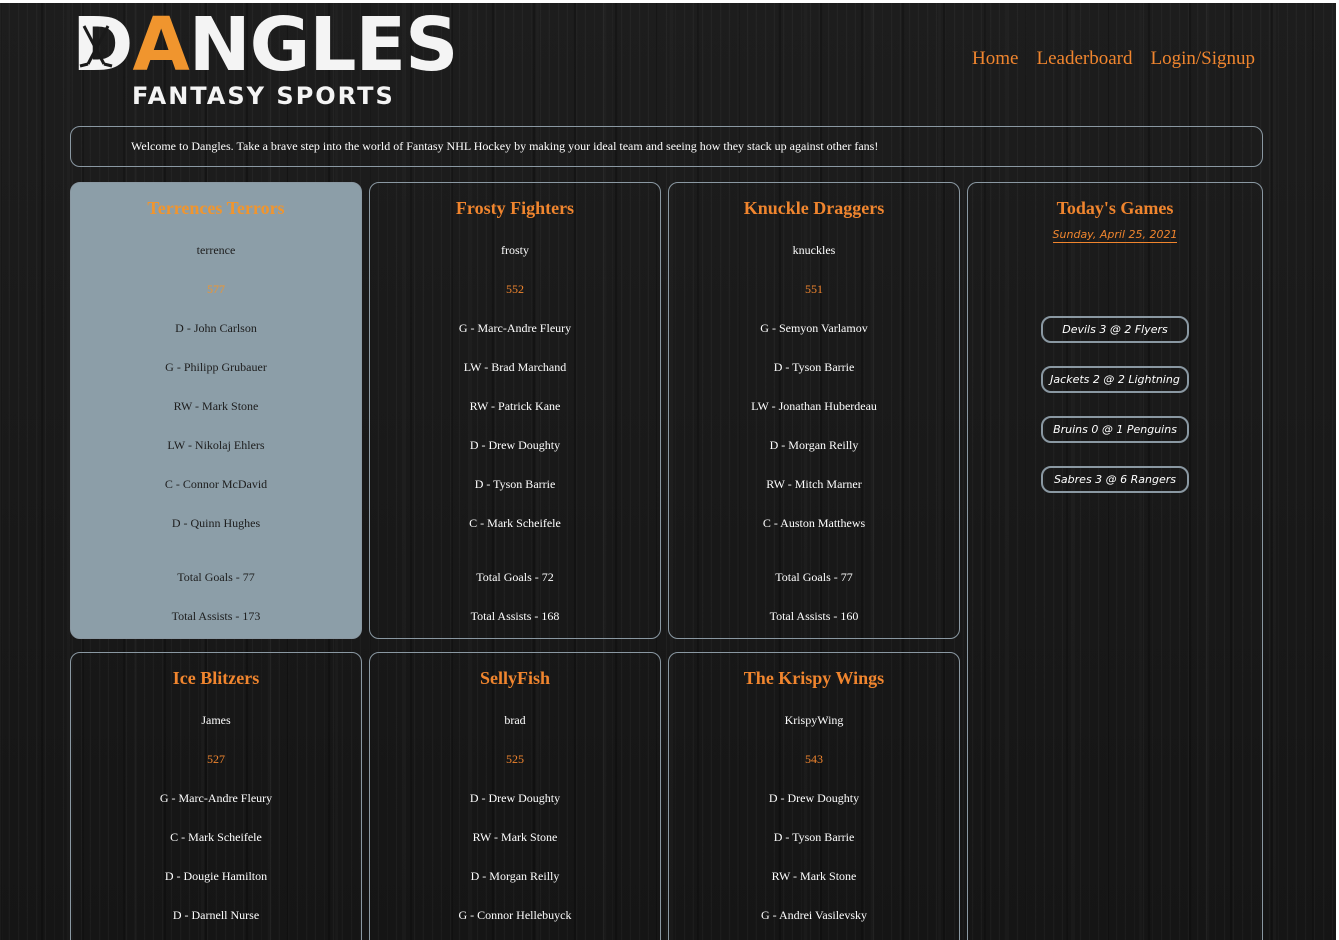 The width and height of the screenshot is (1339, 940). Describe the element at coordinates (1115, 479) in the screenshot. I see `game-result-button: Sabres 3 @ 6 Rangers` at that location.